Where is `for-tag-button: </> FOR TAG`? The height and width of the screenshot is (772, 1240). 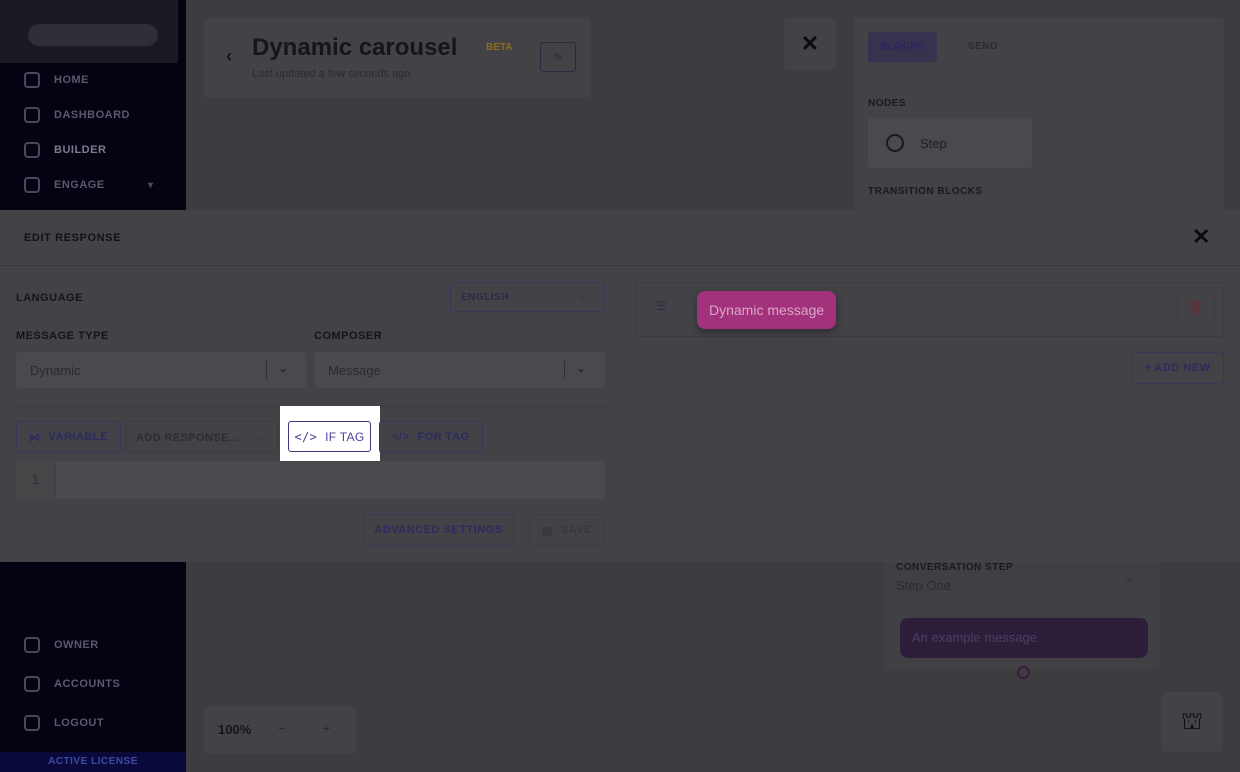 for-tag-button: </> FOR TAG is located at coordinates (431, 437).